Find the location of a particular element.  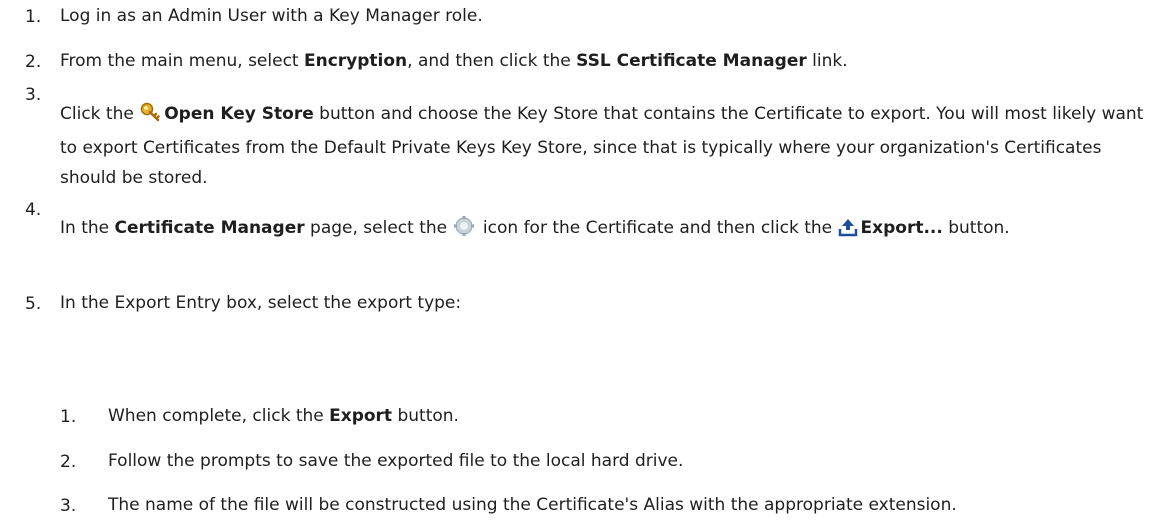

certificate-manager-label: Certificate Manager is located at coordinates (209, 228).